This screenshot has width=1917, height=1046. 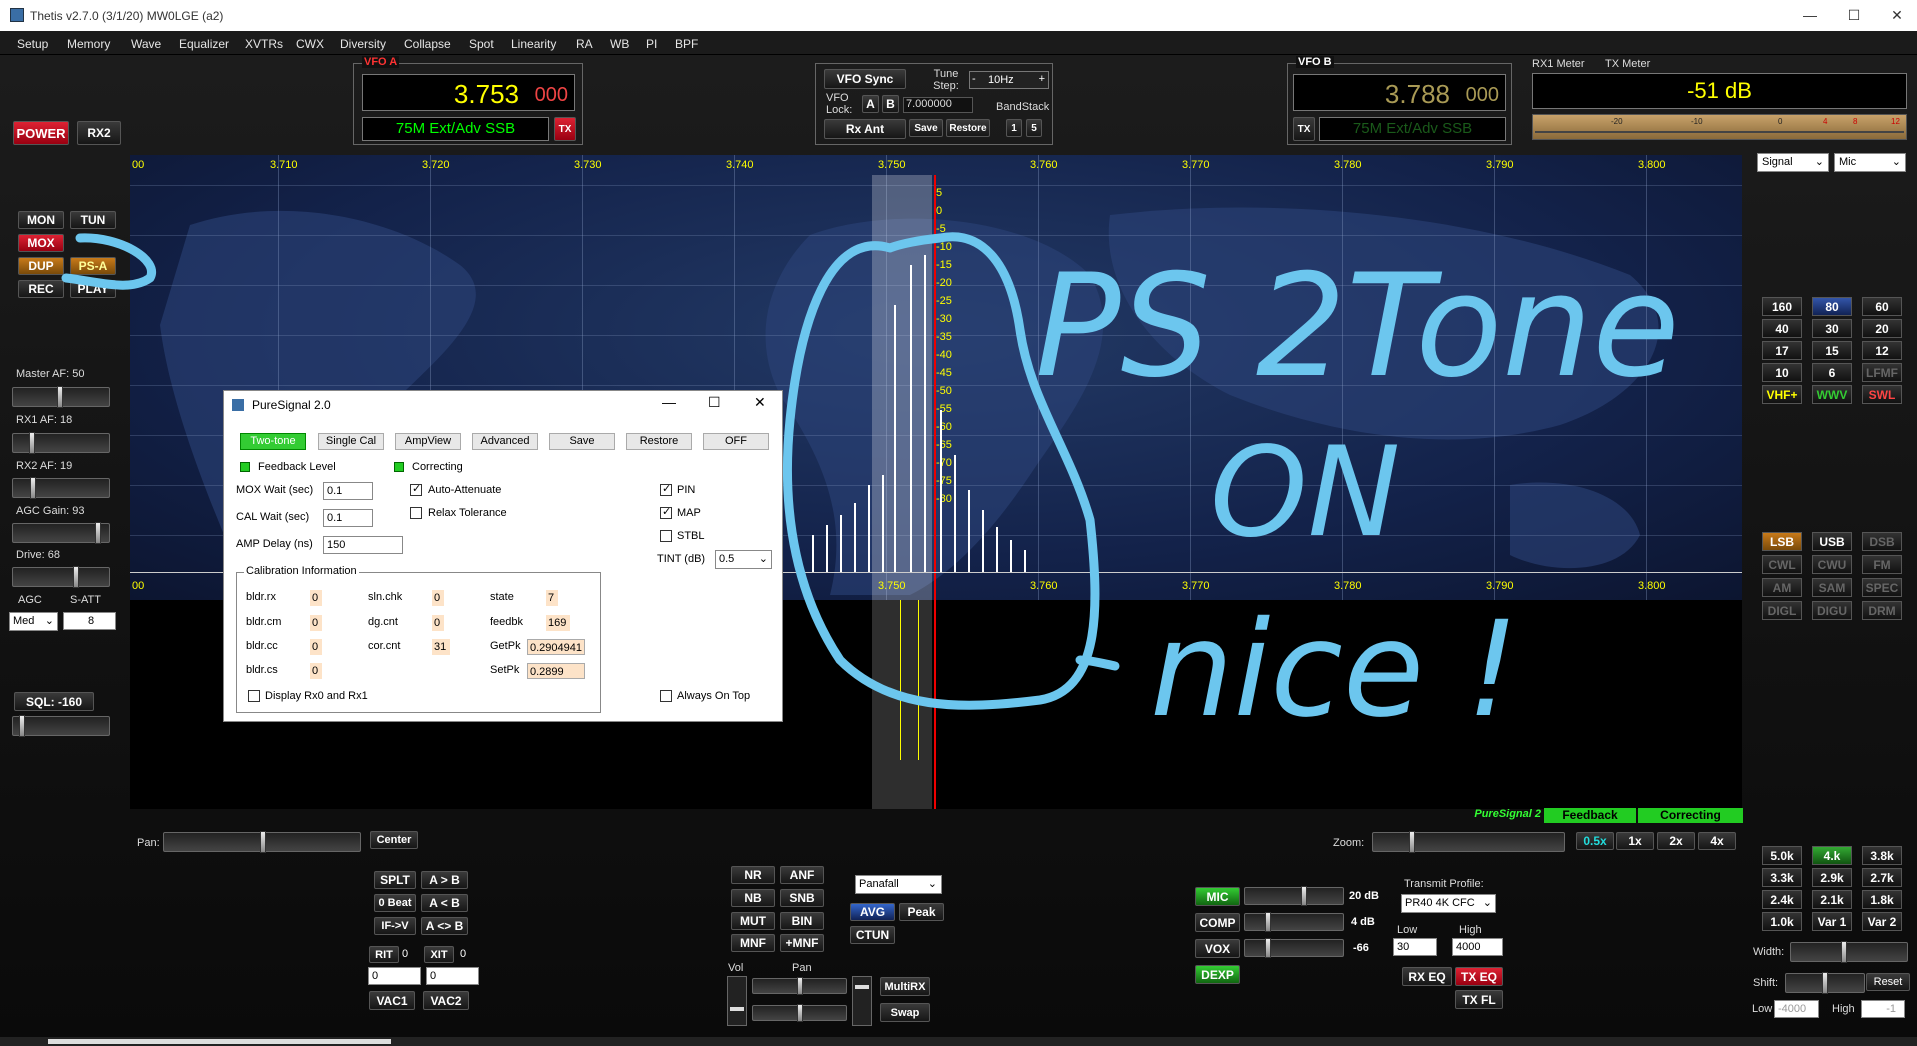 What do you see at coordinates (802, 898) in the screenshot?
I see `snb-button: SNB` at bounding box center [802, 898].